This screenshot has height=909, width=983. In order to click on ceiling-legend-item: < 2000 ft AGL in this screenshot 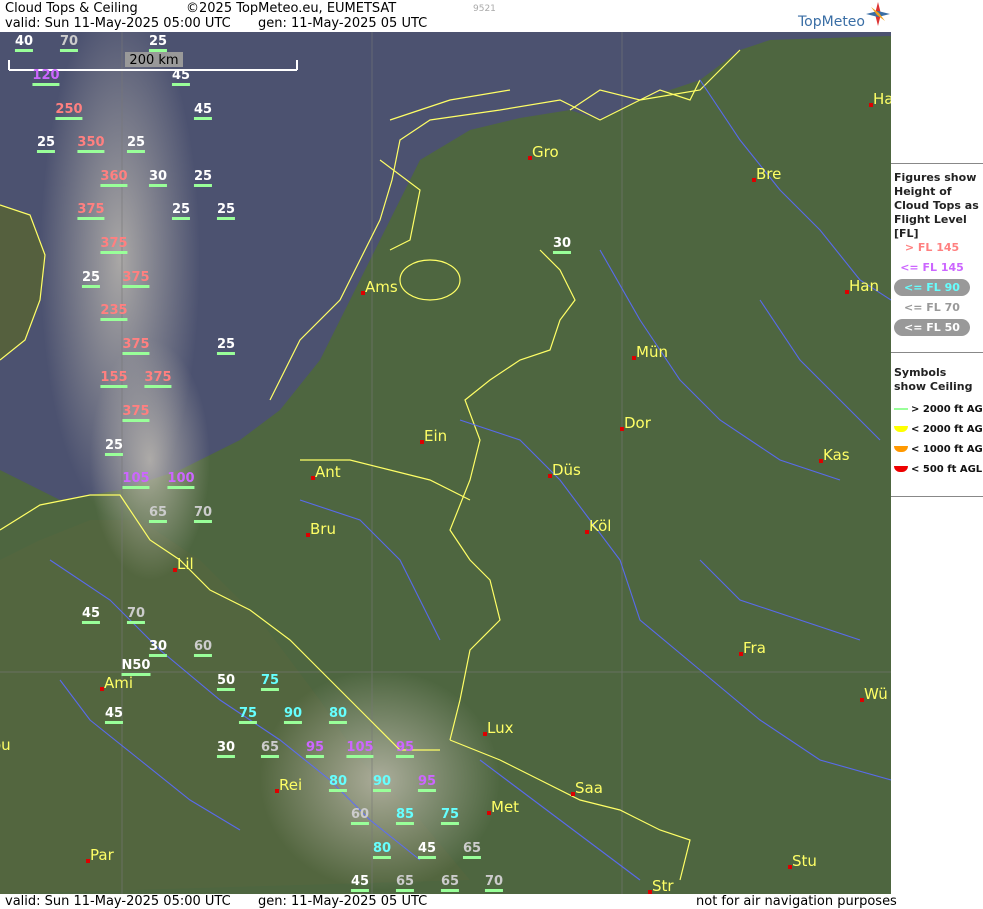, I will do `click(938, 429)`.